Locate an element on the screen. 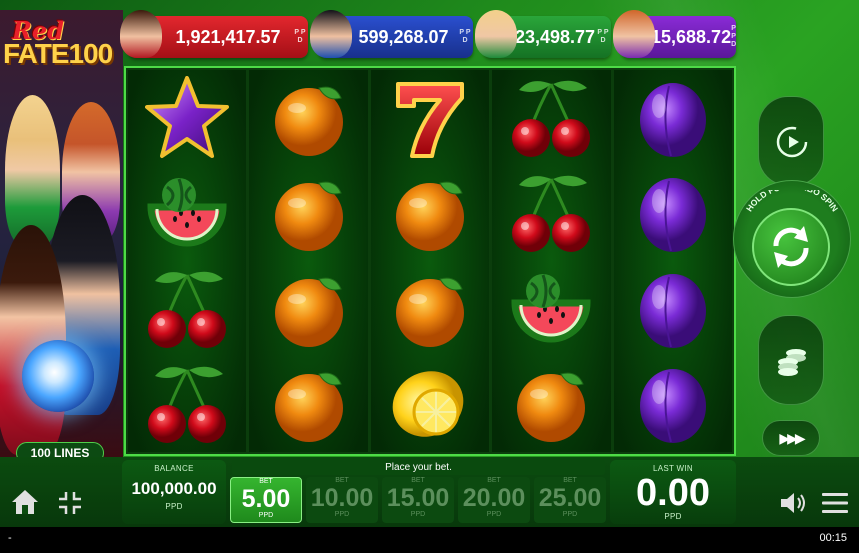 This screenshot has width=859, height=553. balance-unit: PPD is located at coordinates (174, 506).